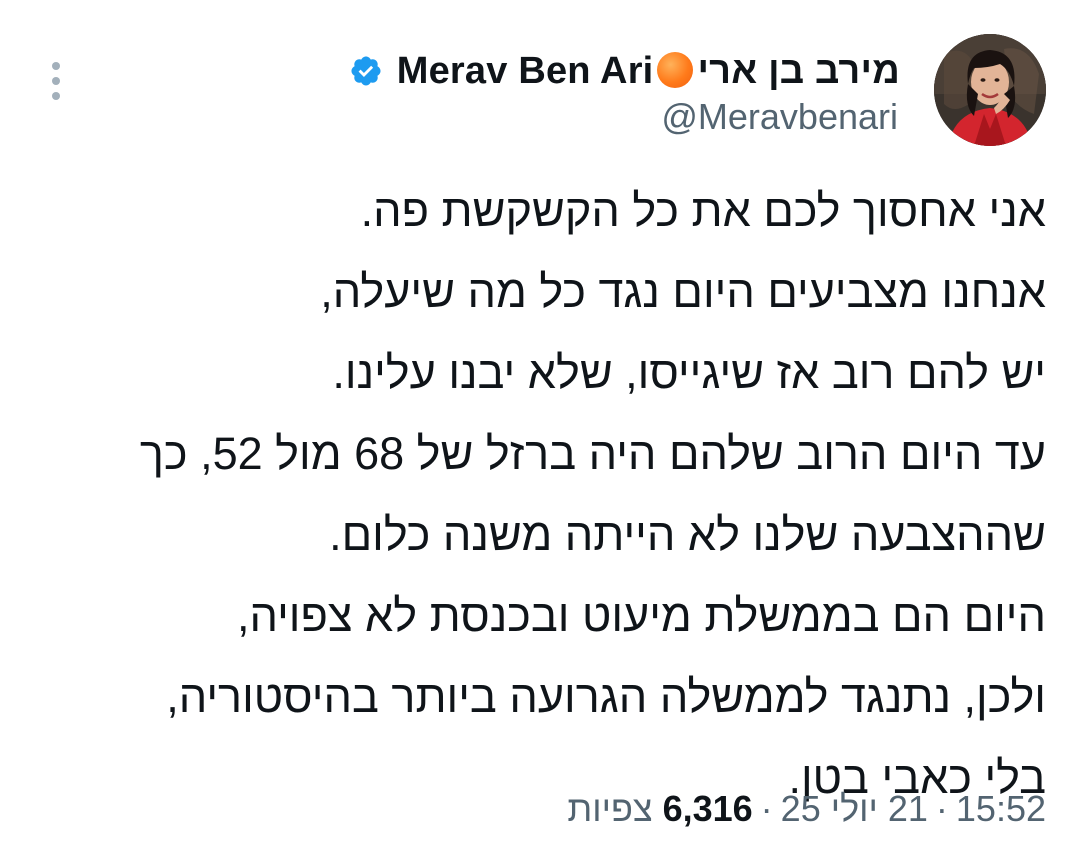  I want to click on tweet-line: יש להם רוב אז שיגייסו, שלא יבנו עלינו., so click(689, 372).